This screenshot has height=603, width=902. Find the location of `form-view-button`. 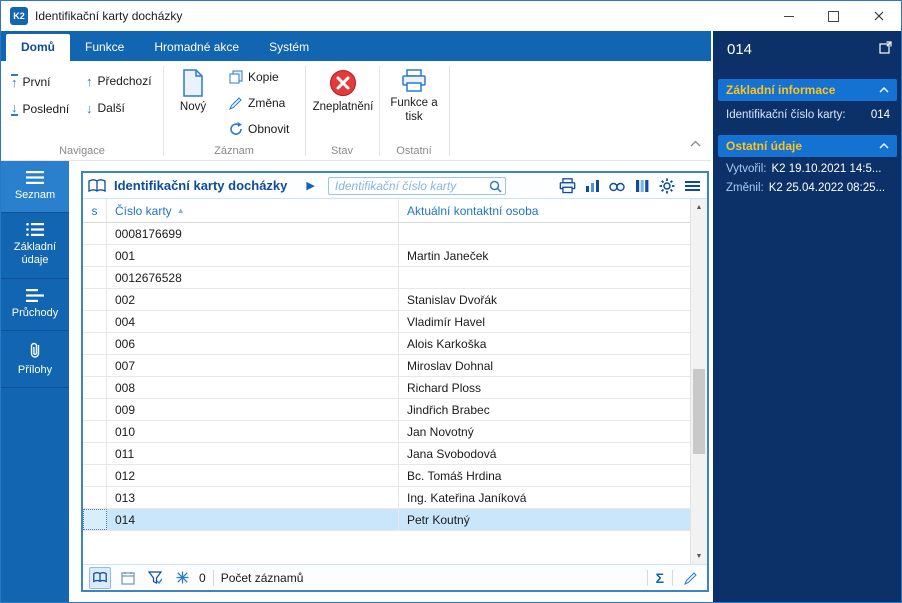

form-view-button is located at coordinates (128, 578).